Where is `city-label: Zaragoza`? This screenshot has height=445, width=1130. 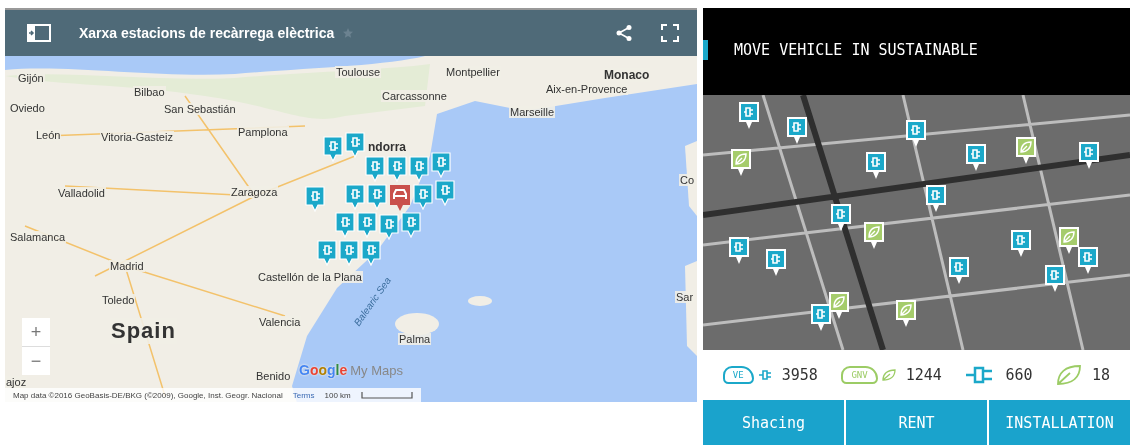
city-label: Zaragoza is located at coordinates (254, 192).